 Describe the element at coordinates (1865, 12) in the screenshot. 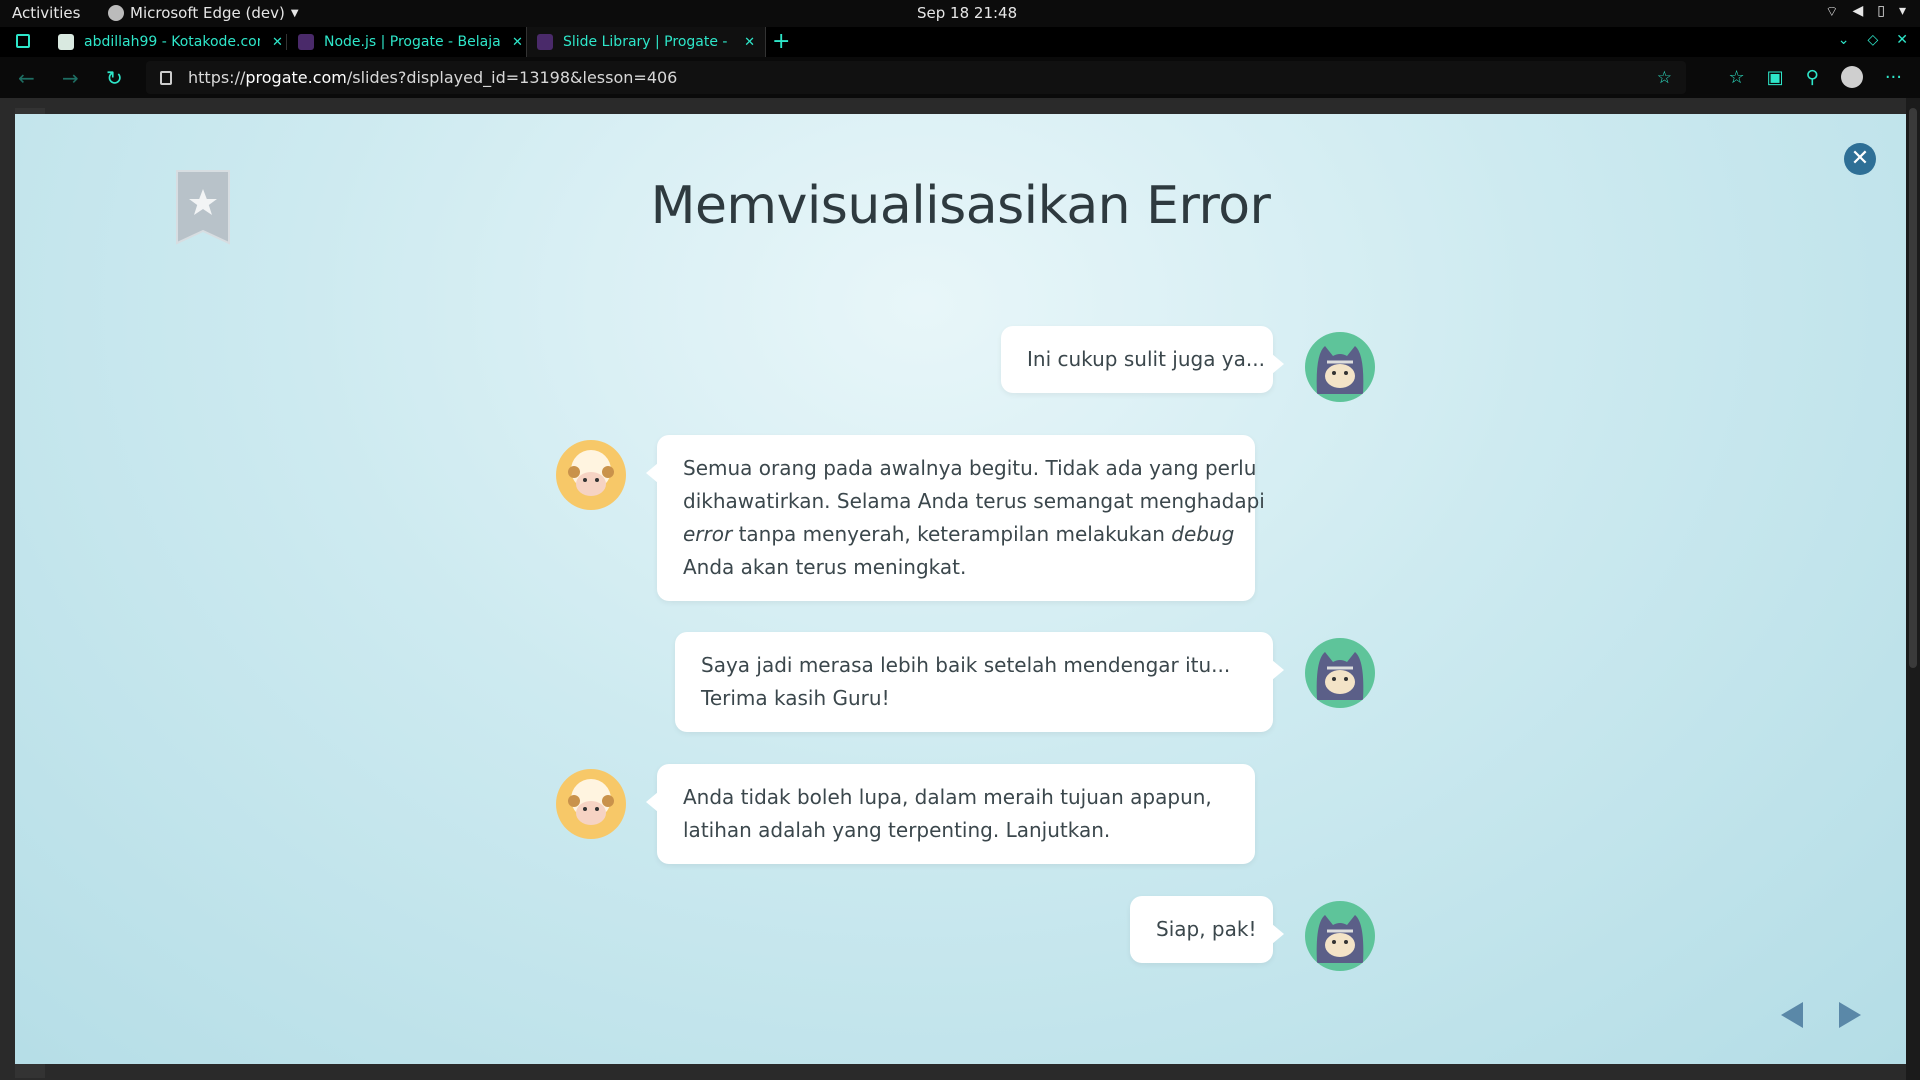

I see `system-tray: ⌔ ◀ ▯ ▾` at that location.